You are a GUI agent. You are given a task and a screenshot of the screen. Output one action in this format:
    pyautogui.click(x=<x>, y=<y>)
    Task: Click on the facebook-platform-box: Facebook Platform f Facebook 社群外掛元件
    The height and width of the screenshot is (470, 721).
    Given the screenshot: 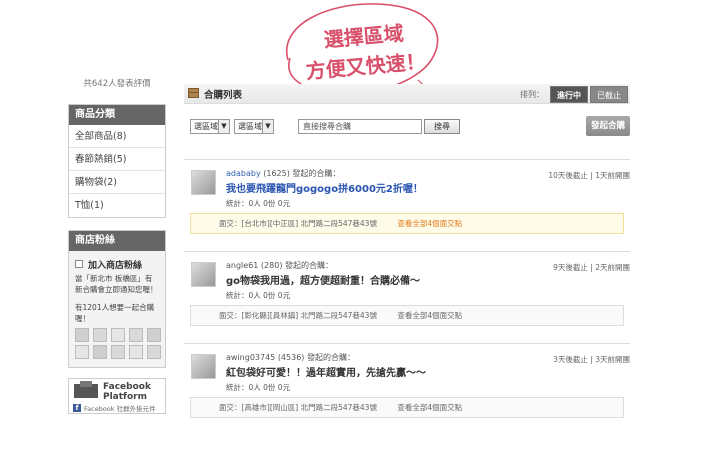 What is the action you would take?
    pyautogui.click(x=117, y=396)
    